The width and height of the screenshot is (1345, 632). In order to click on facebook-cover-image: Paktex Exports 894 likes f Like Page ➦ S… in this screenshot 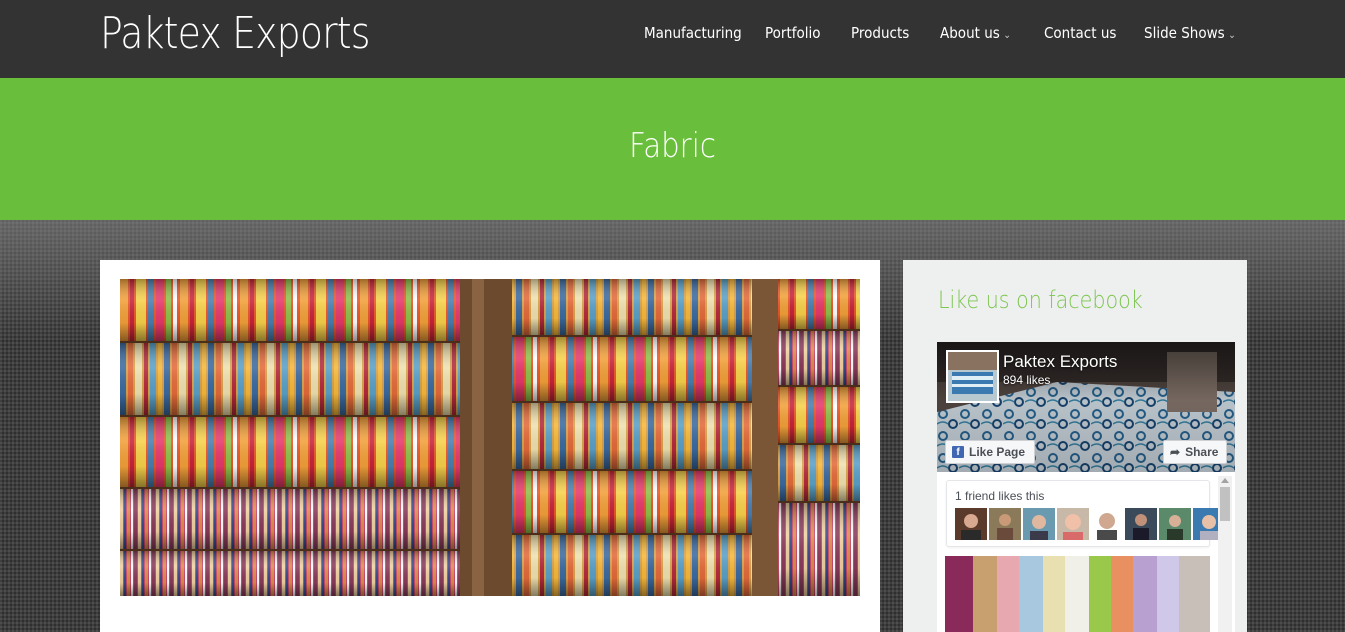, I will do `click(1086, 407)`.